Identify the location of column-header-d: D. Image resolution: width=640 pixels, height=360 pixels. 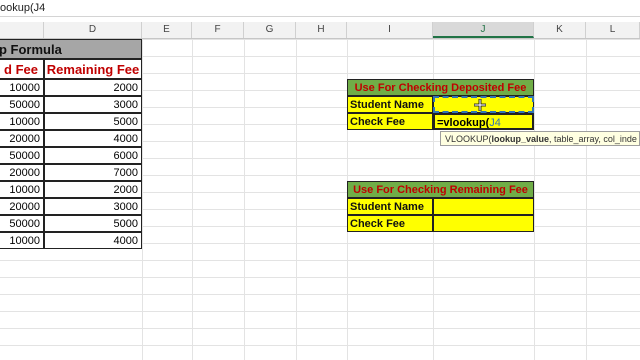
(93, 30).